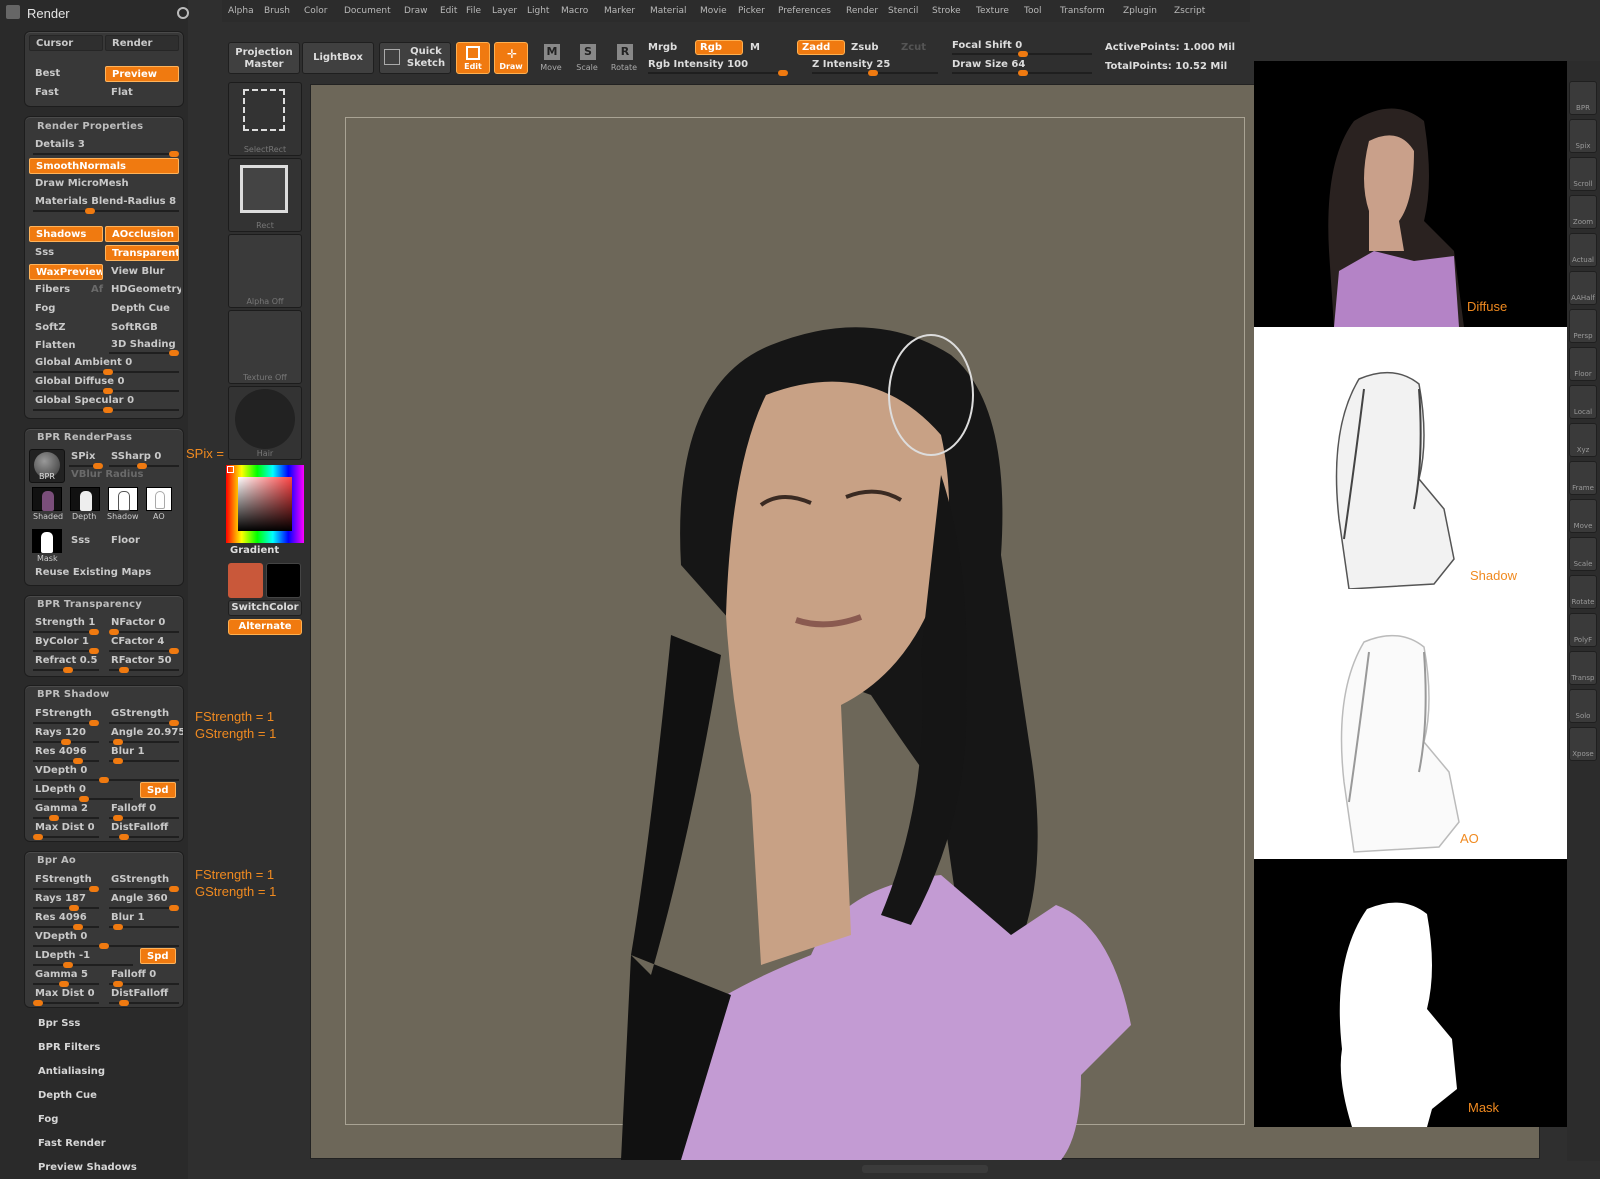 This screenshot has height=1179, width=1600. Describe the element at coordinates (159, 499) in the screenshot. I see `ao-pass-thumb` at that location.